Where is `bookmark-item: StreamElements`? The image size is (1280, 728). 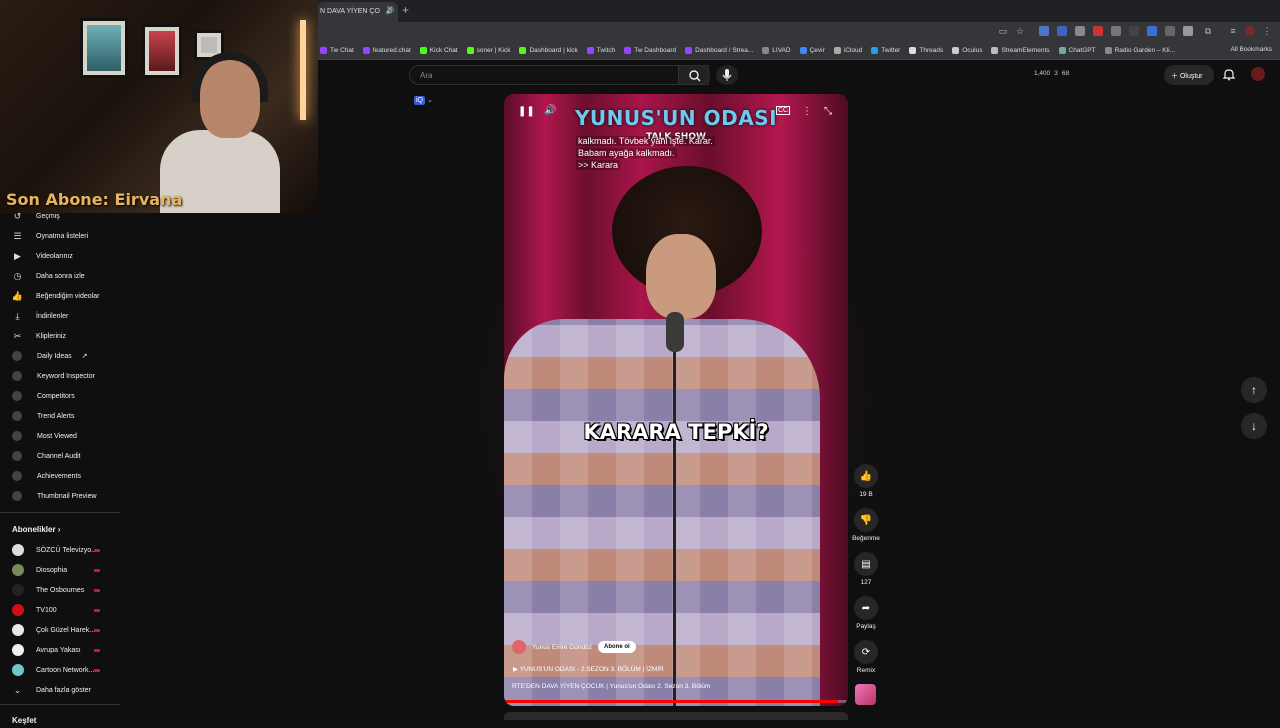 bookmark-item: StreamElements is located at coordinates (1020, 50).